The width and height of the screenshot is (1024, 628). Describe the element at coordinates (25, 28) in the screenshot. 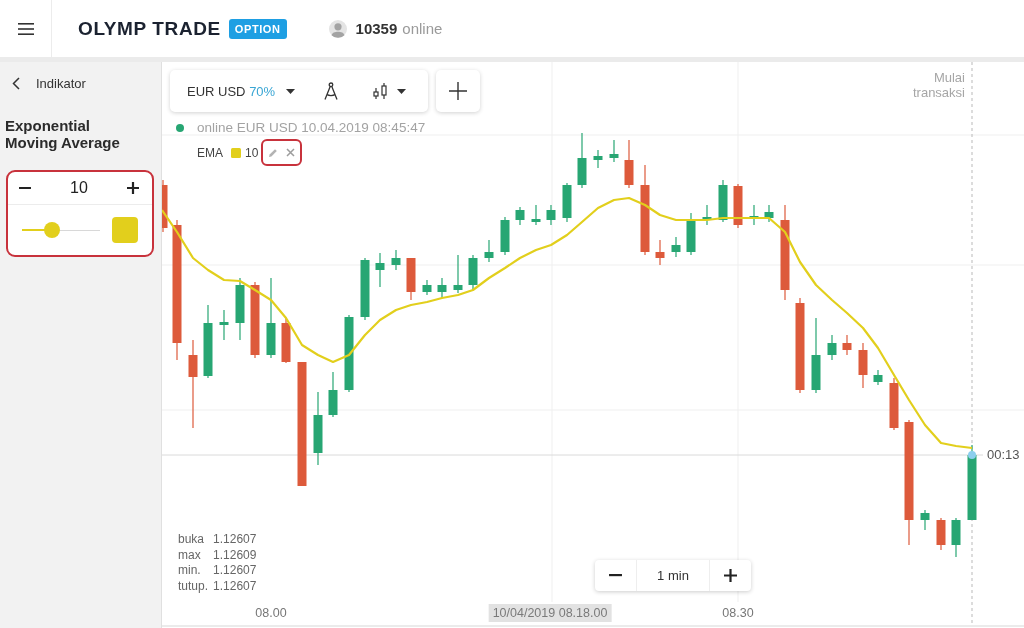

I see `menu-icon` at that location.